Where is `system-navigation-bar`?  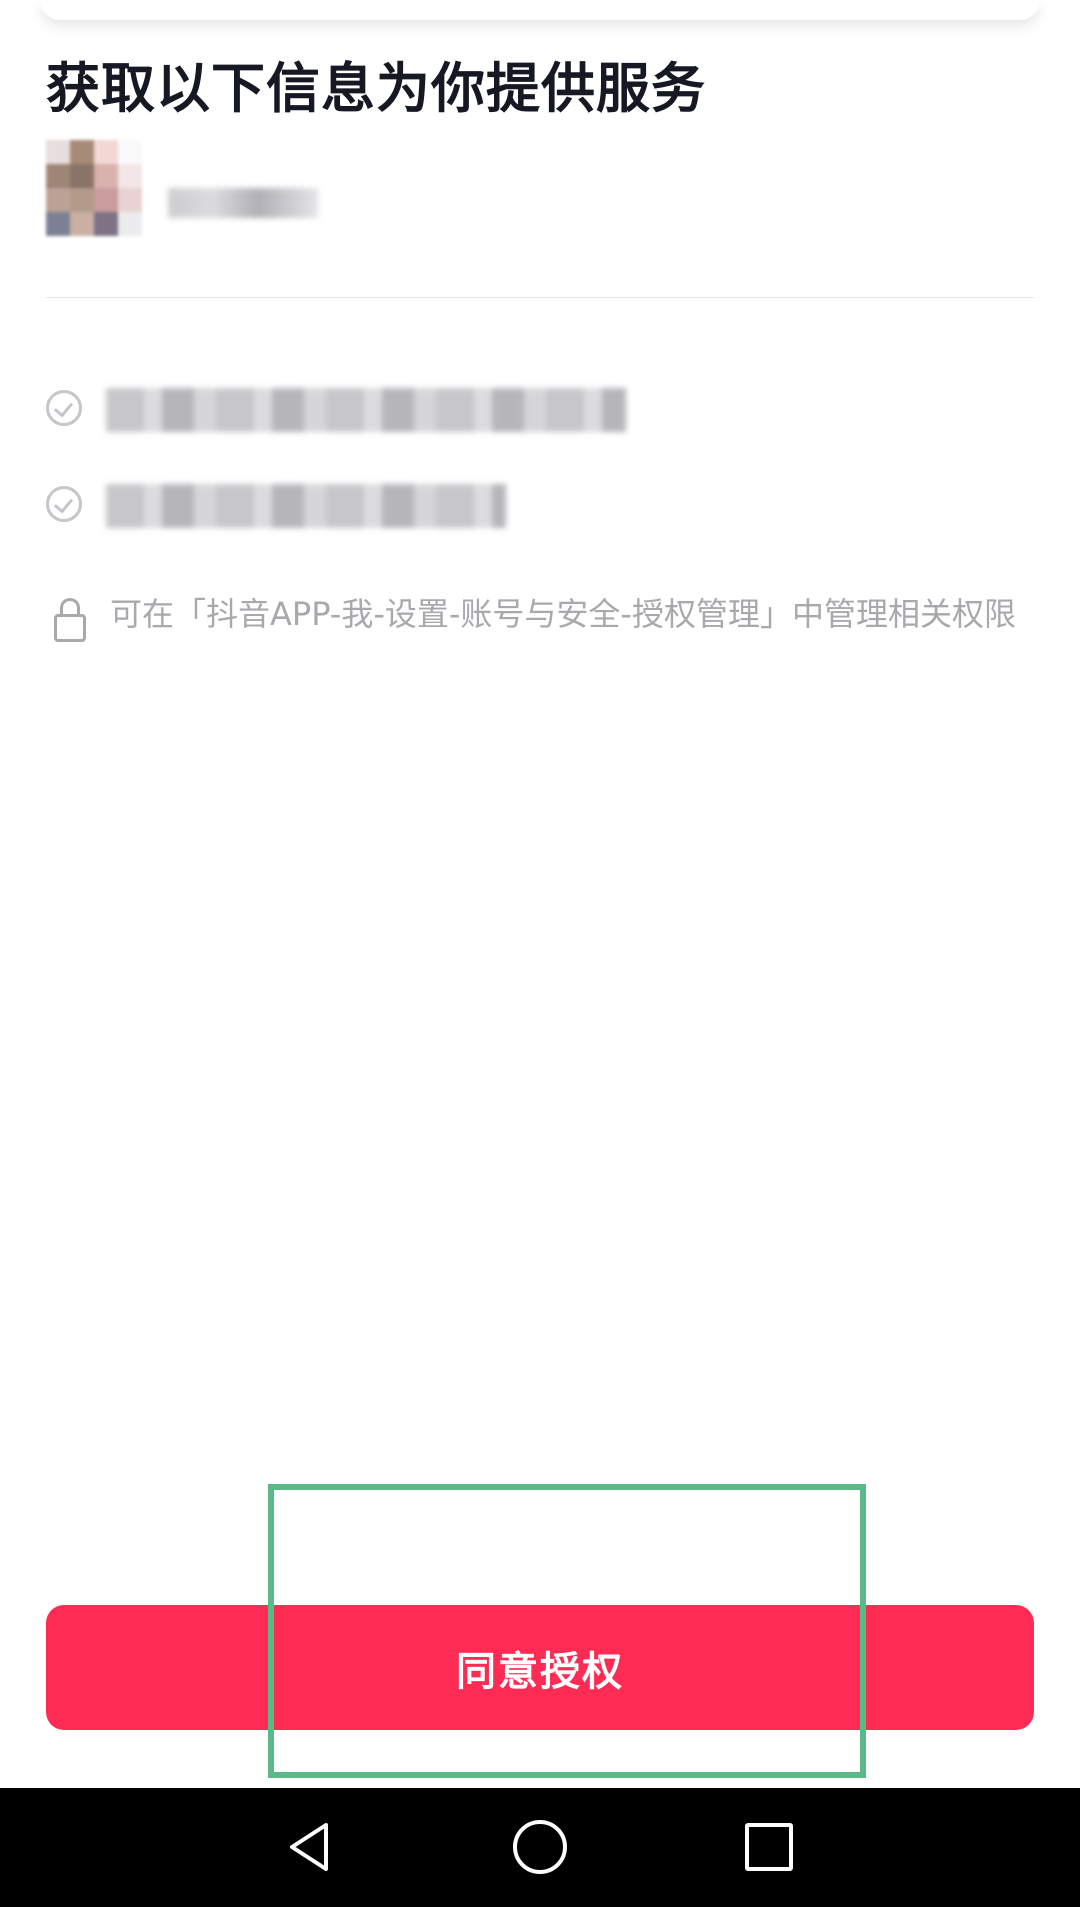
system-navigation-bar is located at coordinates (540, 1847).